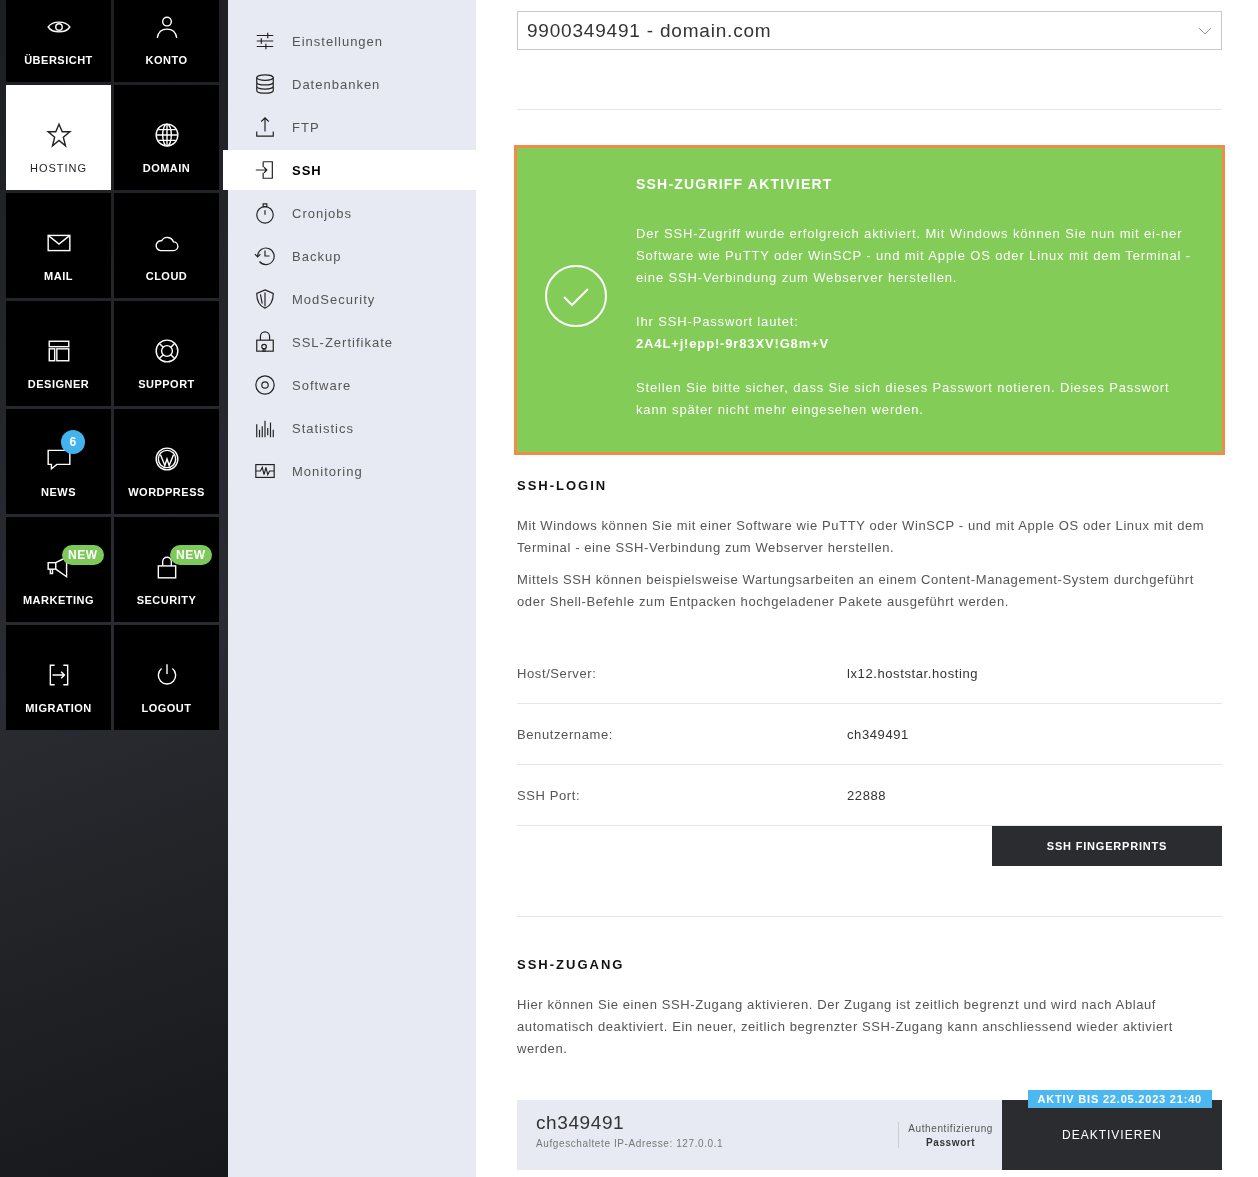 Image resolution: width=1258 pixels, height=1177 pixels. Describe the element at coordinates (58, 135) in the screenshot. I see `star-icon` at that location.